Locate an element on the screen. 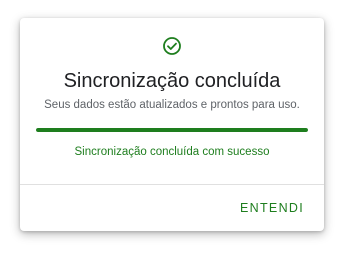 This screenshot has height=254, width=344. progress-bar is located at coordinates (172, 130).